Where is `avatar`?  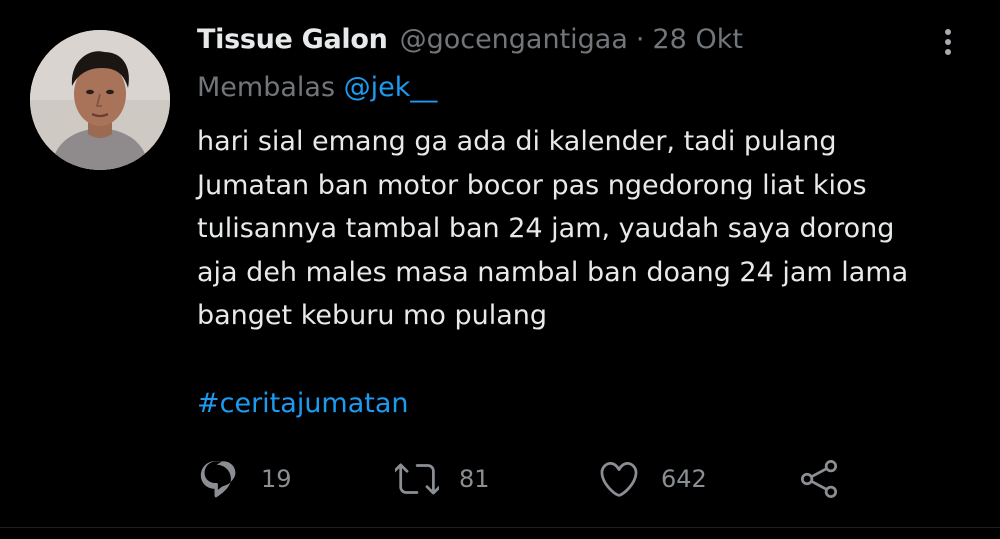 avatar is located at coordinates (100, 100).